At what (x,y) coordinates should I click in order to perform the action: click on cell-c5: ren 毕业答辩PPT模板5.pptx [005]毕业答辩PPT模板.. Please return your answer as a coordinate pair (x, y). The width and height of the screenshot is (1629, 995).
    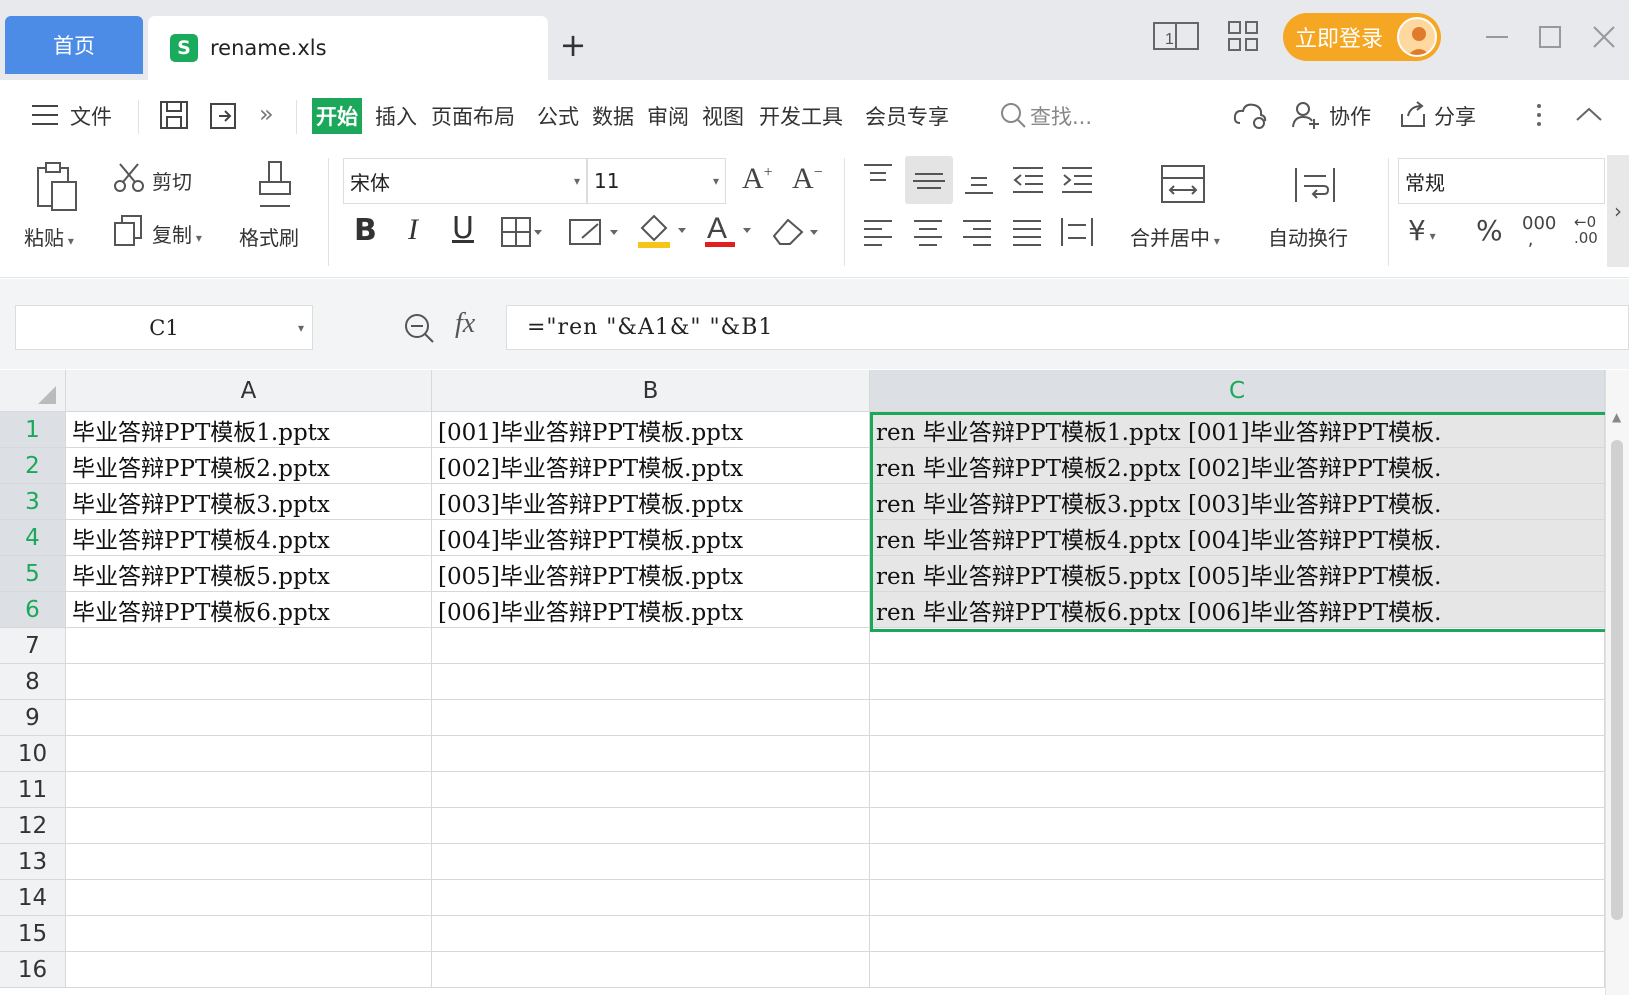
    Looking at the image, I should click on (1237, 574).